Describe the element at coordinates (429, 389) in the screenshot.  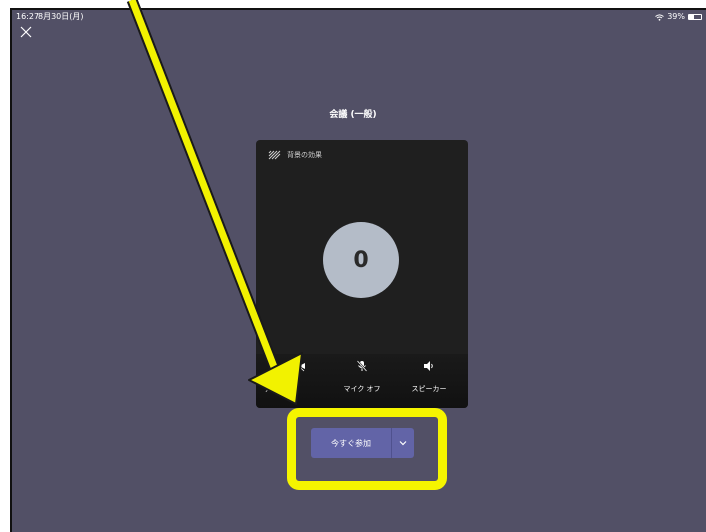
I see `speaker-label: スピーカー` at that location.